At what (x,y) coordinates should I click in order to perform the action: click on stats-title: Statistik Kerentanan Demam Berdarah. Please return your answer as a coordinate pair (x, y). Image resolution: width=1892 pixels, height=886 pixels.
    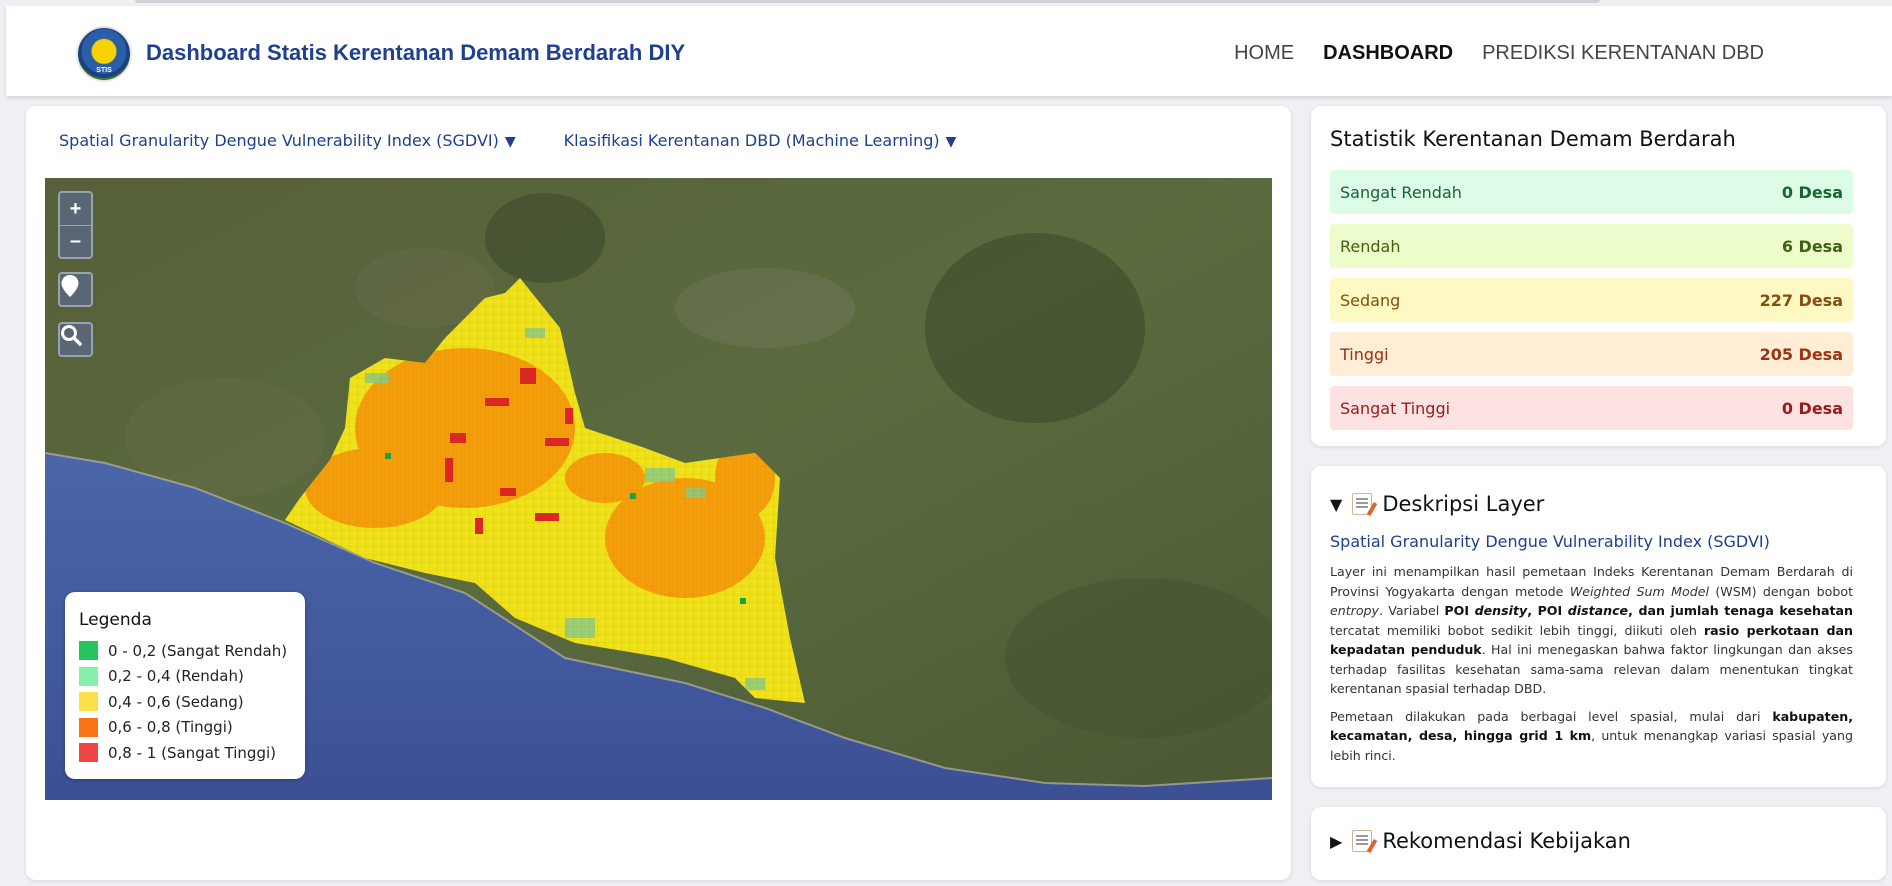
    Looking at the image, I should click on (1533, 139).